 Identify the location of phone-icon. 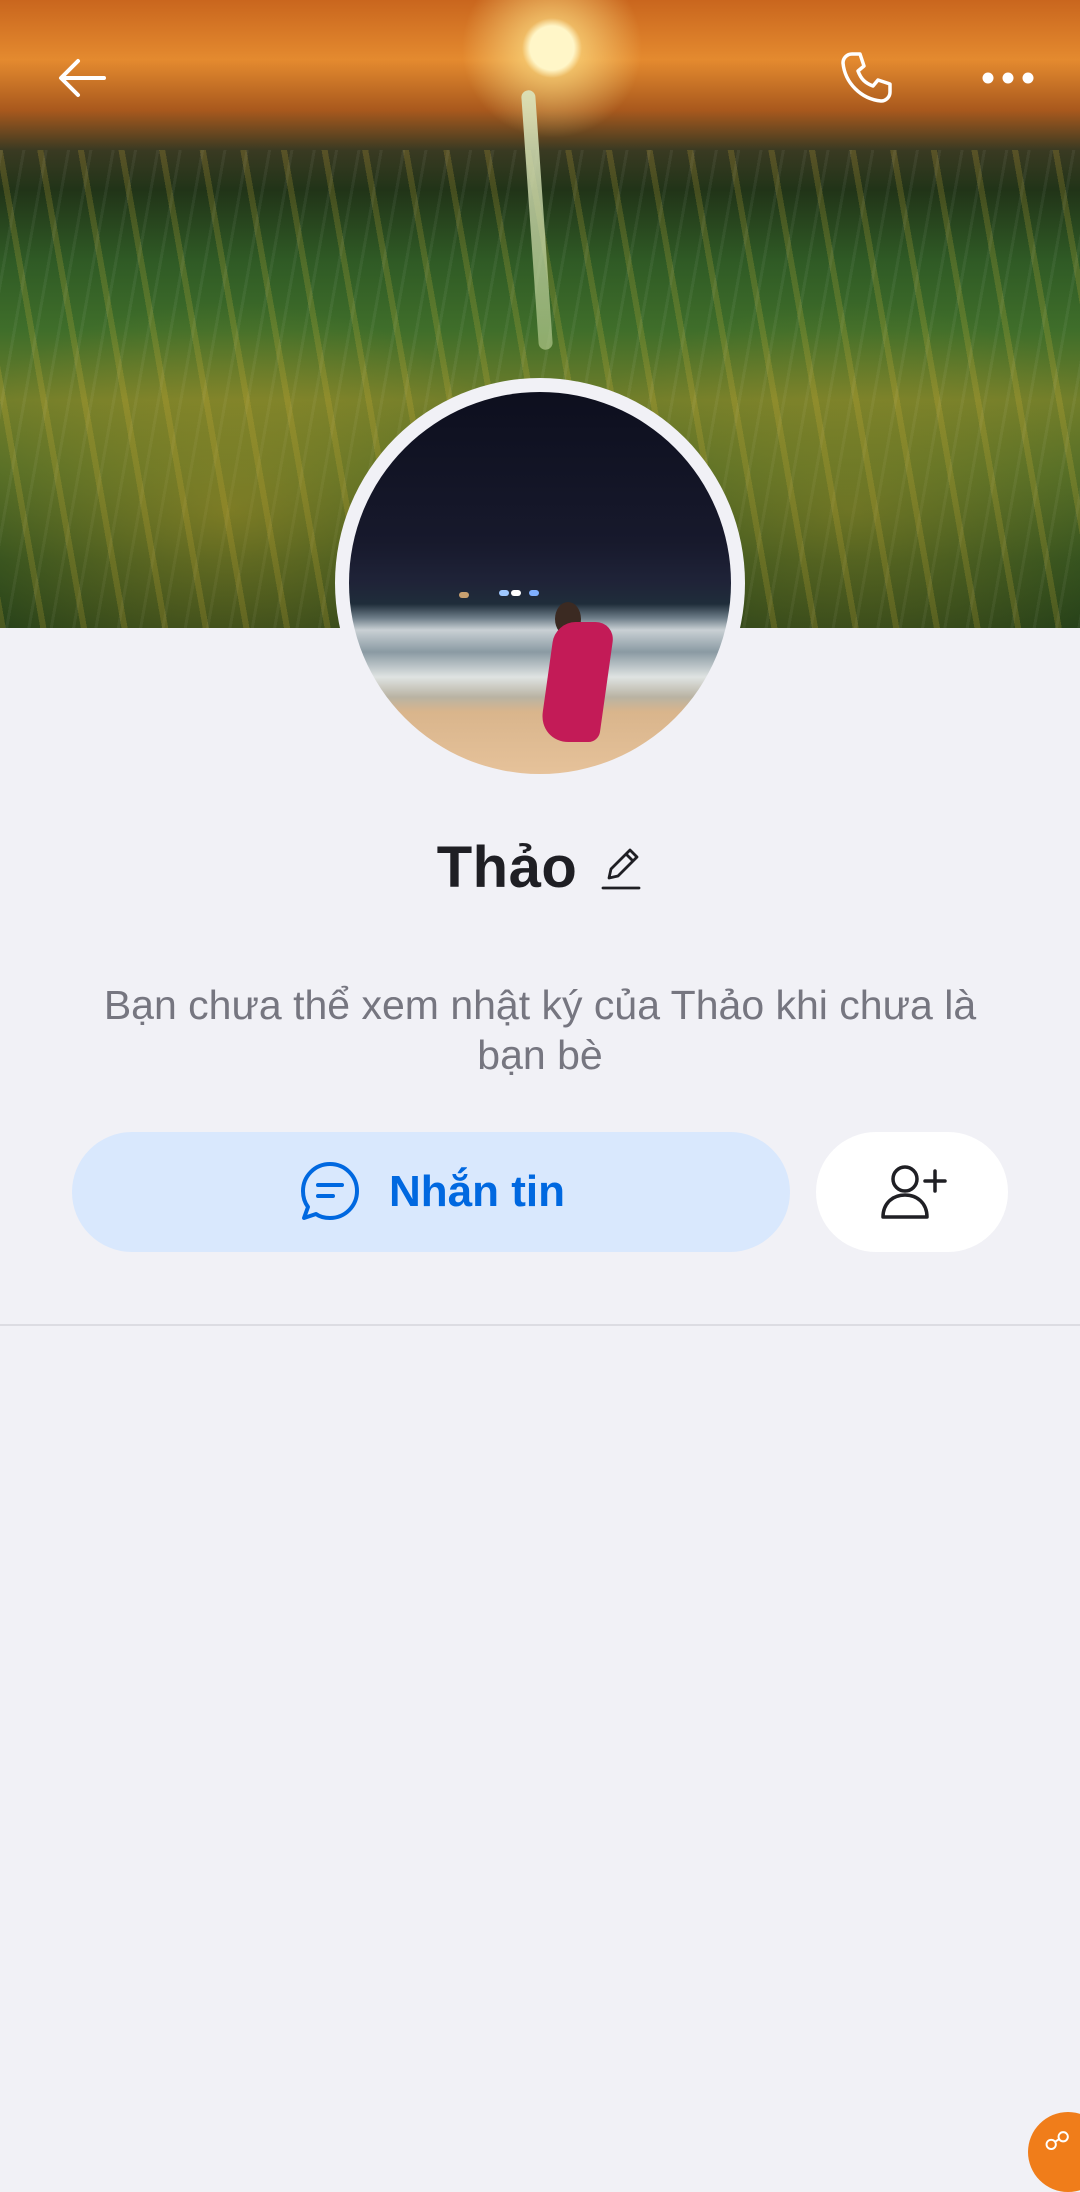
(866, 77).